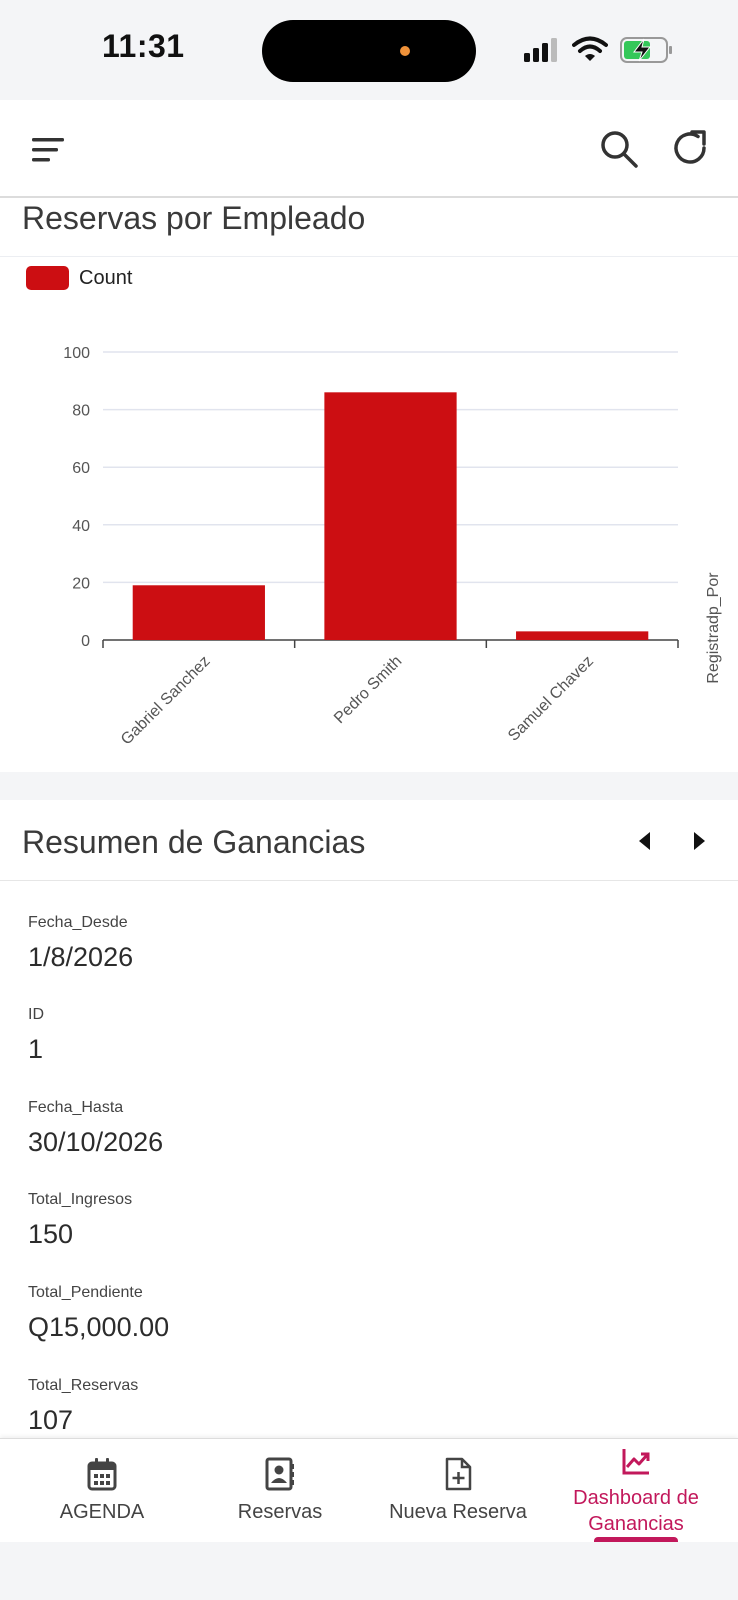  I want to click on field-total-pendiente: Total_Pendiente Q15,000.00, so click(98, 1313).